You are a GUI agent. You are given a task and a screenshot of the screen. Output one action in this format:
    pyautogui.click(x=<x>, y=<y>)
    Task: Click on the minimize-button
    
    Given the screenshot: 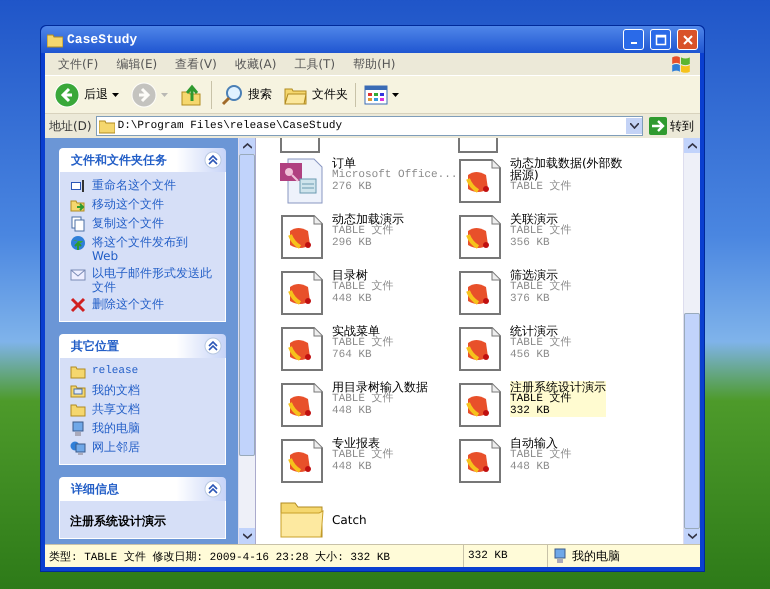 What is the action you would take?
    pyautogui.click(x=633, y=39)
    